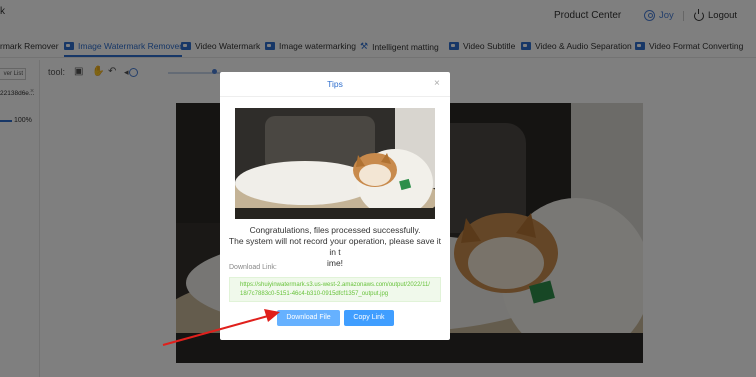 This screenshot has height=377, width=756. I want to click on copy-link-button: Copy Link, so click(369, 318).